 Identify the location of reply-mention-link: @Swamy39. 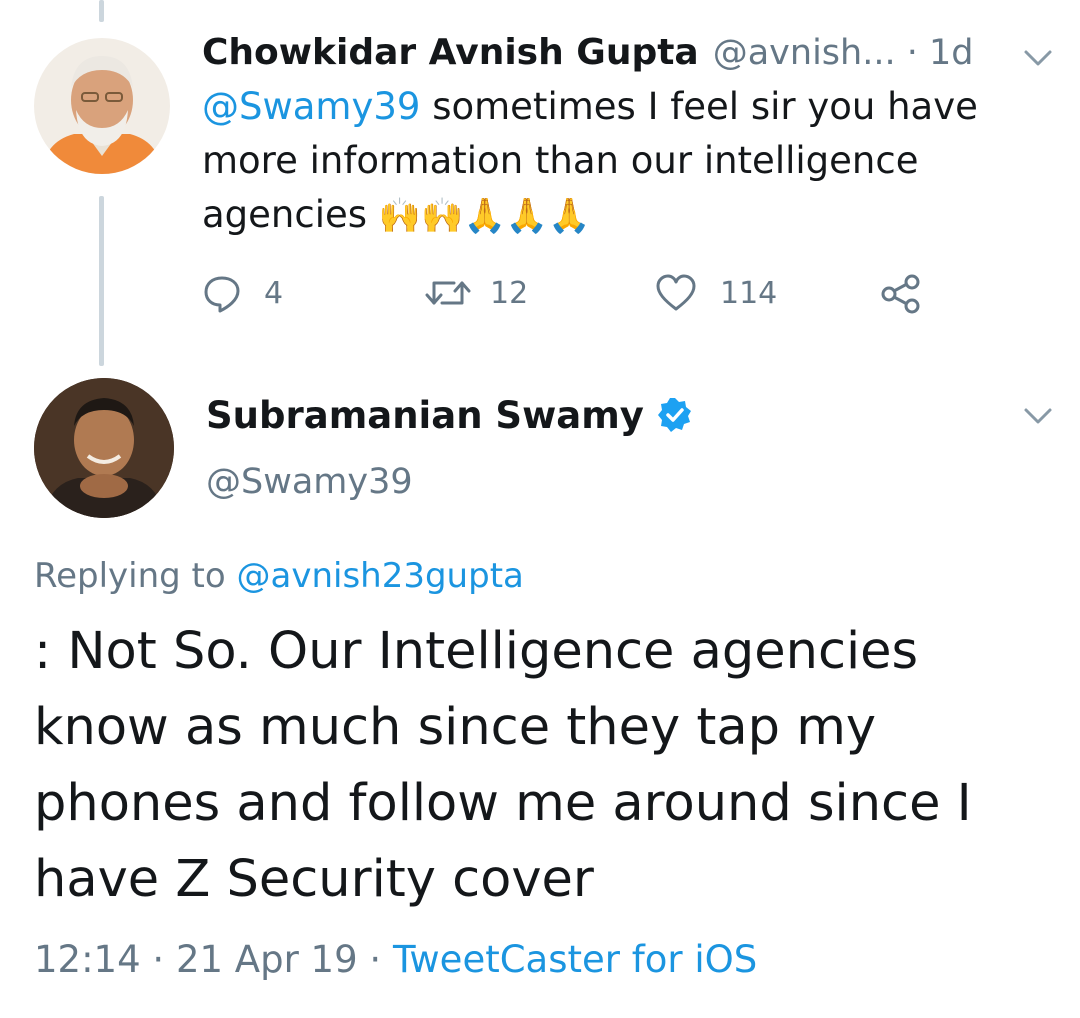
(311, 106).